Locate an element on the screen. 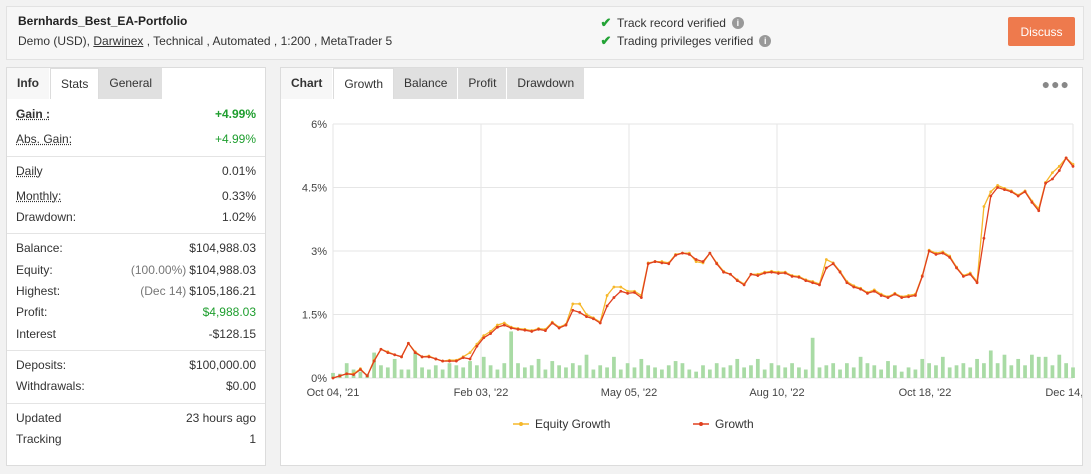  tab-general: General is located at coordinates (131, 83).